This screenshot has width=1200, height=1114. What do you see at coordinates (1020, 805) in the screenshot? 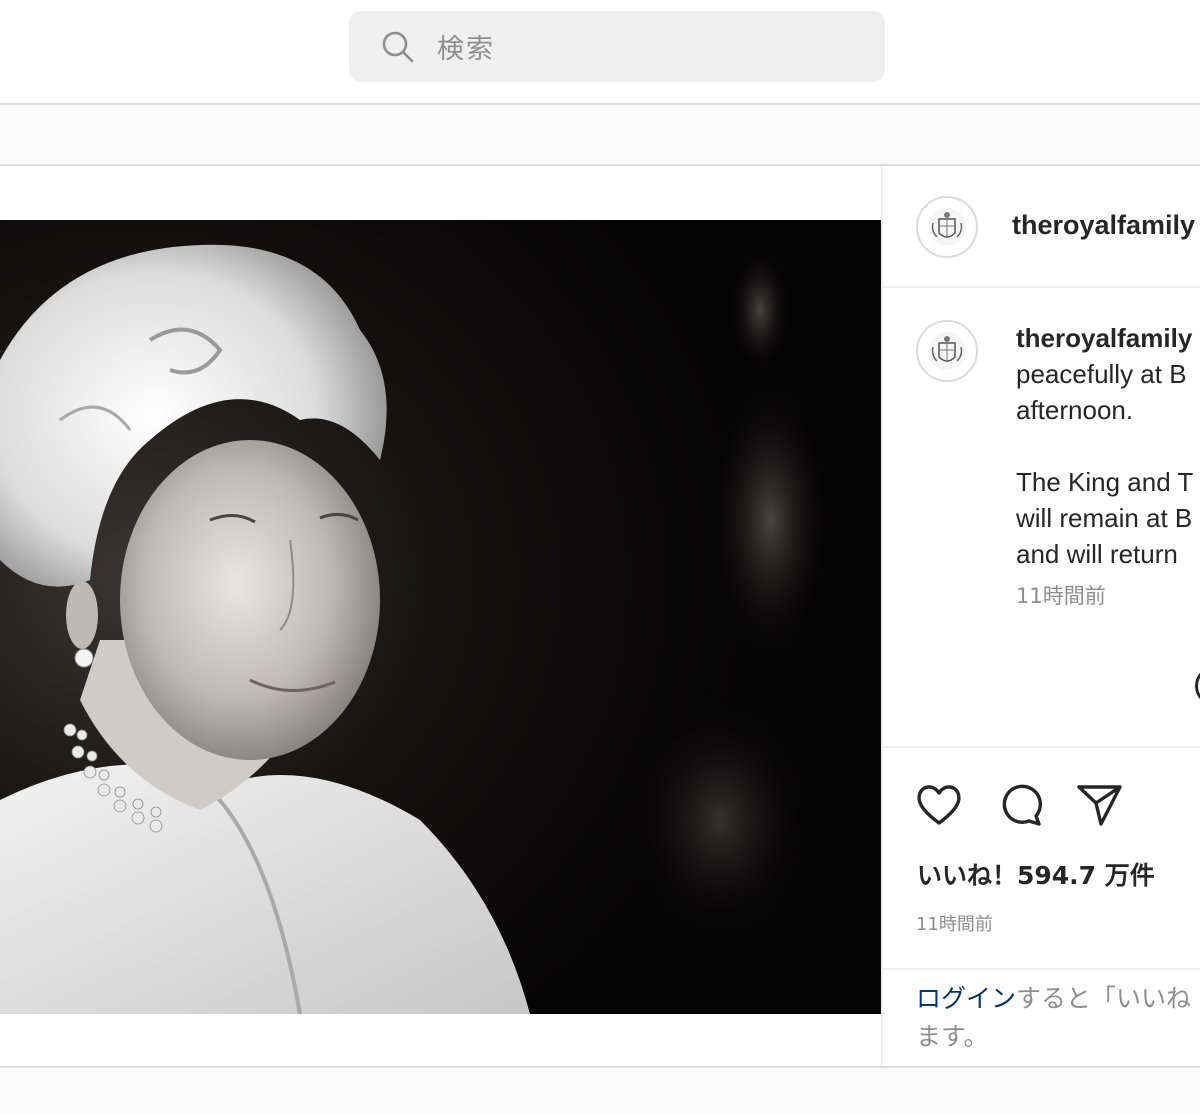
I see `comment-icon` at bounding box center [1020, 805].